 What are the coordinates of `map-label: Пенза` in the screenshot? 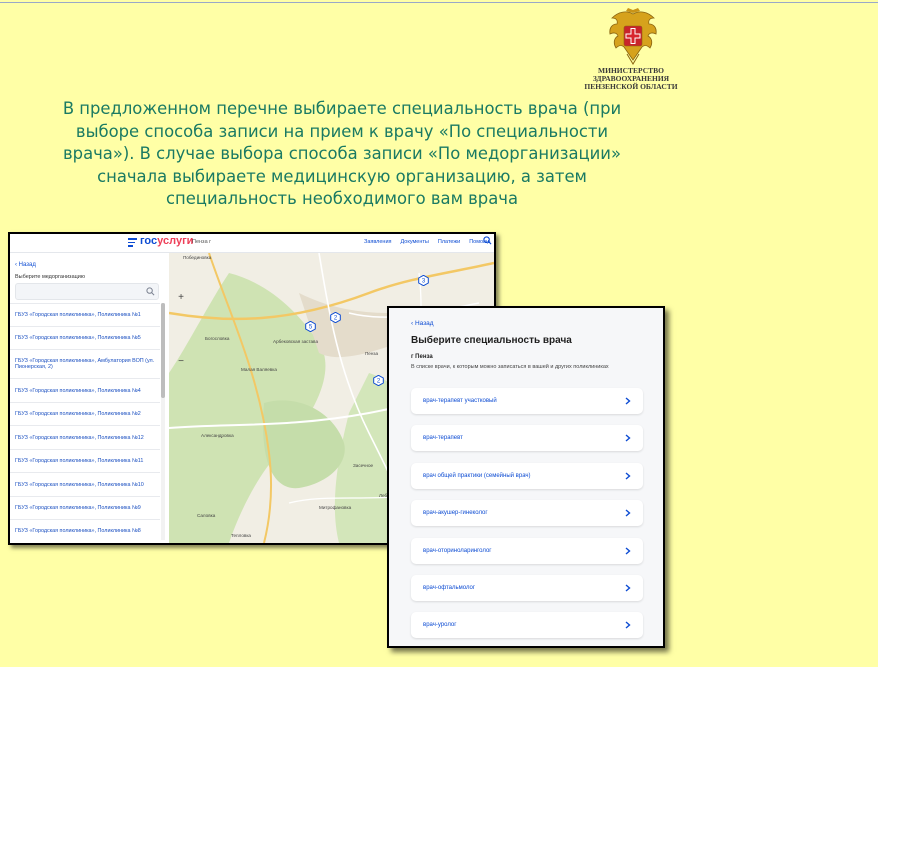 It's located at (372, 353).